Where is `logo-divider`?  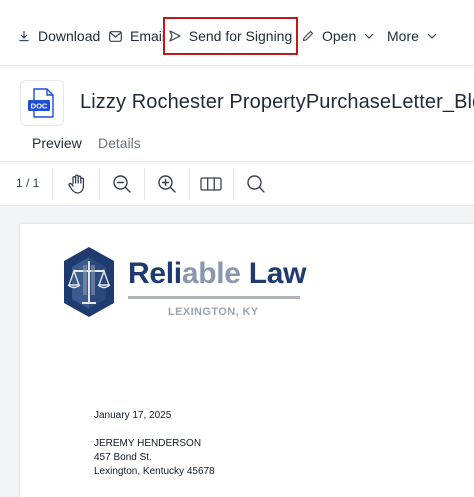
logo-divider is located at coordinates (214, 297).